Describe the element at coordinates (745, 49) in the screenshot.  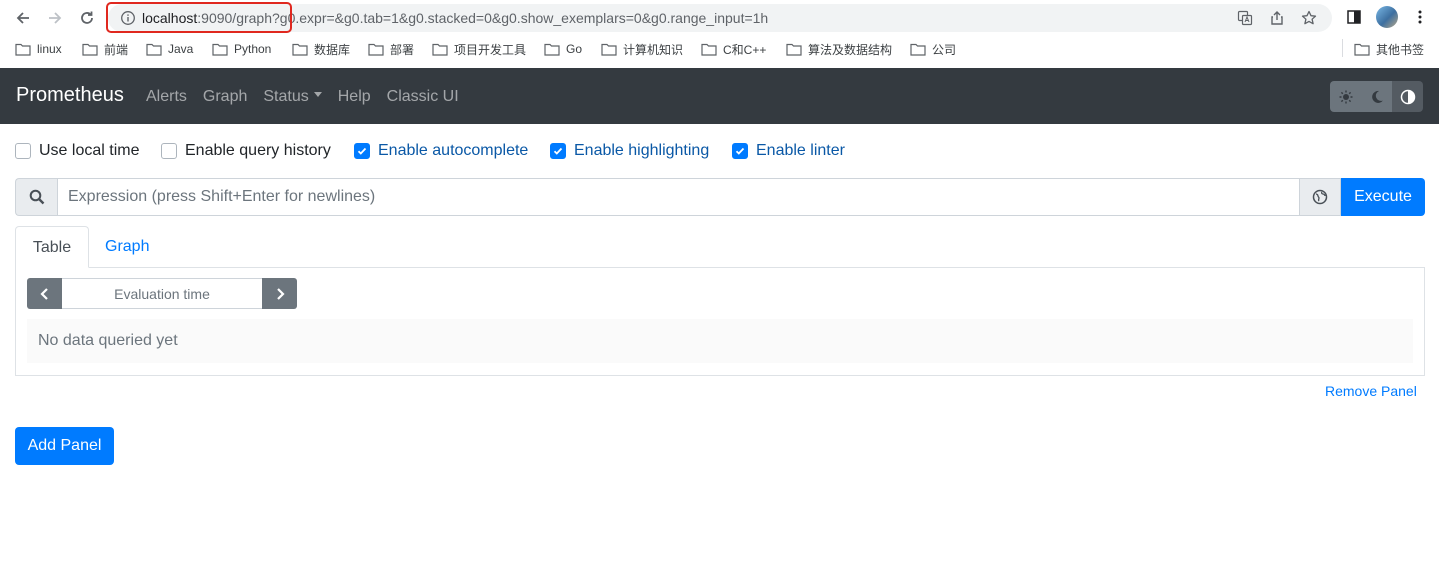
I see `bookmark-label: C和C++` at that location.